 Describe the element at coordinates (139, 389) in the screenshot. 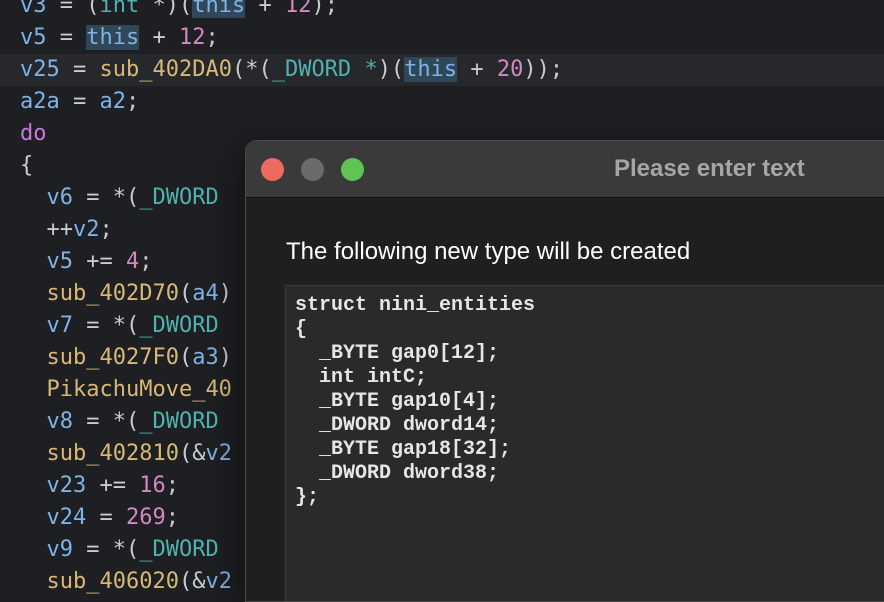

I see `code-token: PikachuMove_40` at that location.